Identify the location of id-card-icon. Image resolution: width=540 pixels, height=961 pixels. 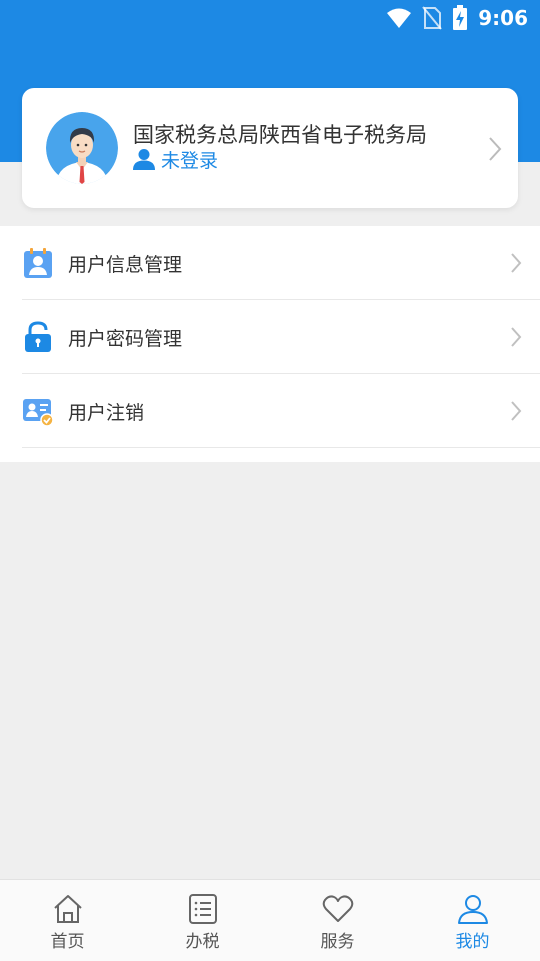
(38, 413).